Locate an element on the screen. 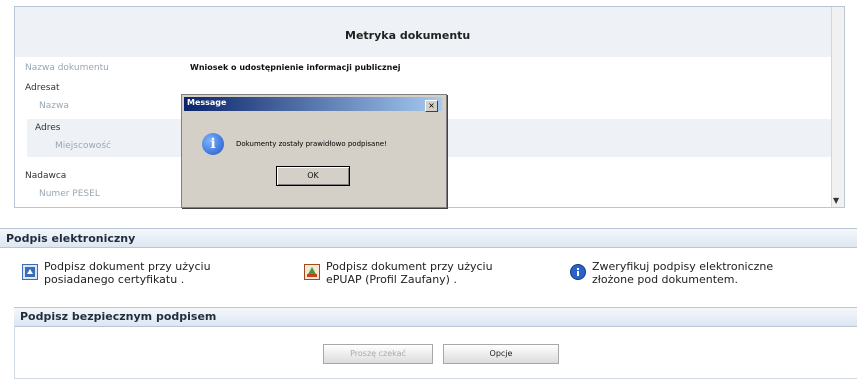  metadata-title-bar: Metryka dokumentu is located at coordinates (429, 32).